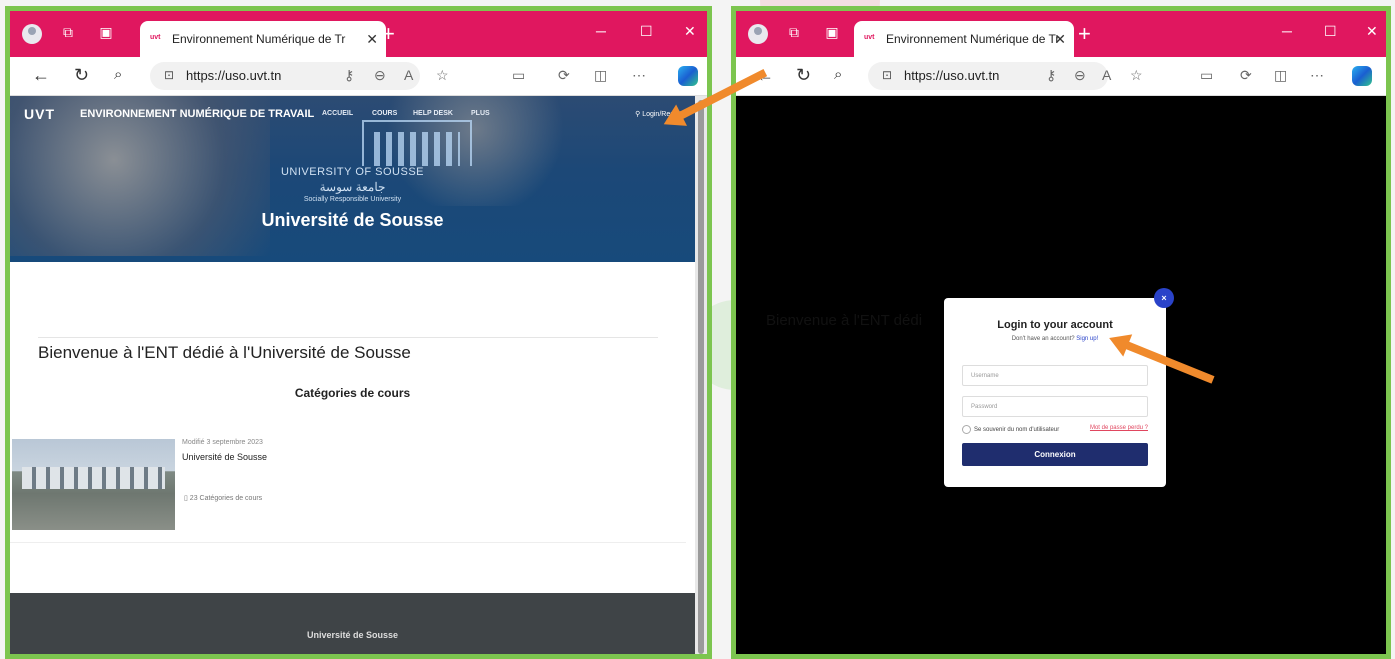  What do you see at coordinates (352, 187) in the screenshot?
I see `university-name-ar: جامعة سوسة` at bounding box center [352, 187].